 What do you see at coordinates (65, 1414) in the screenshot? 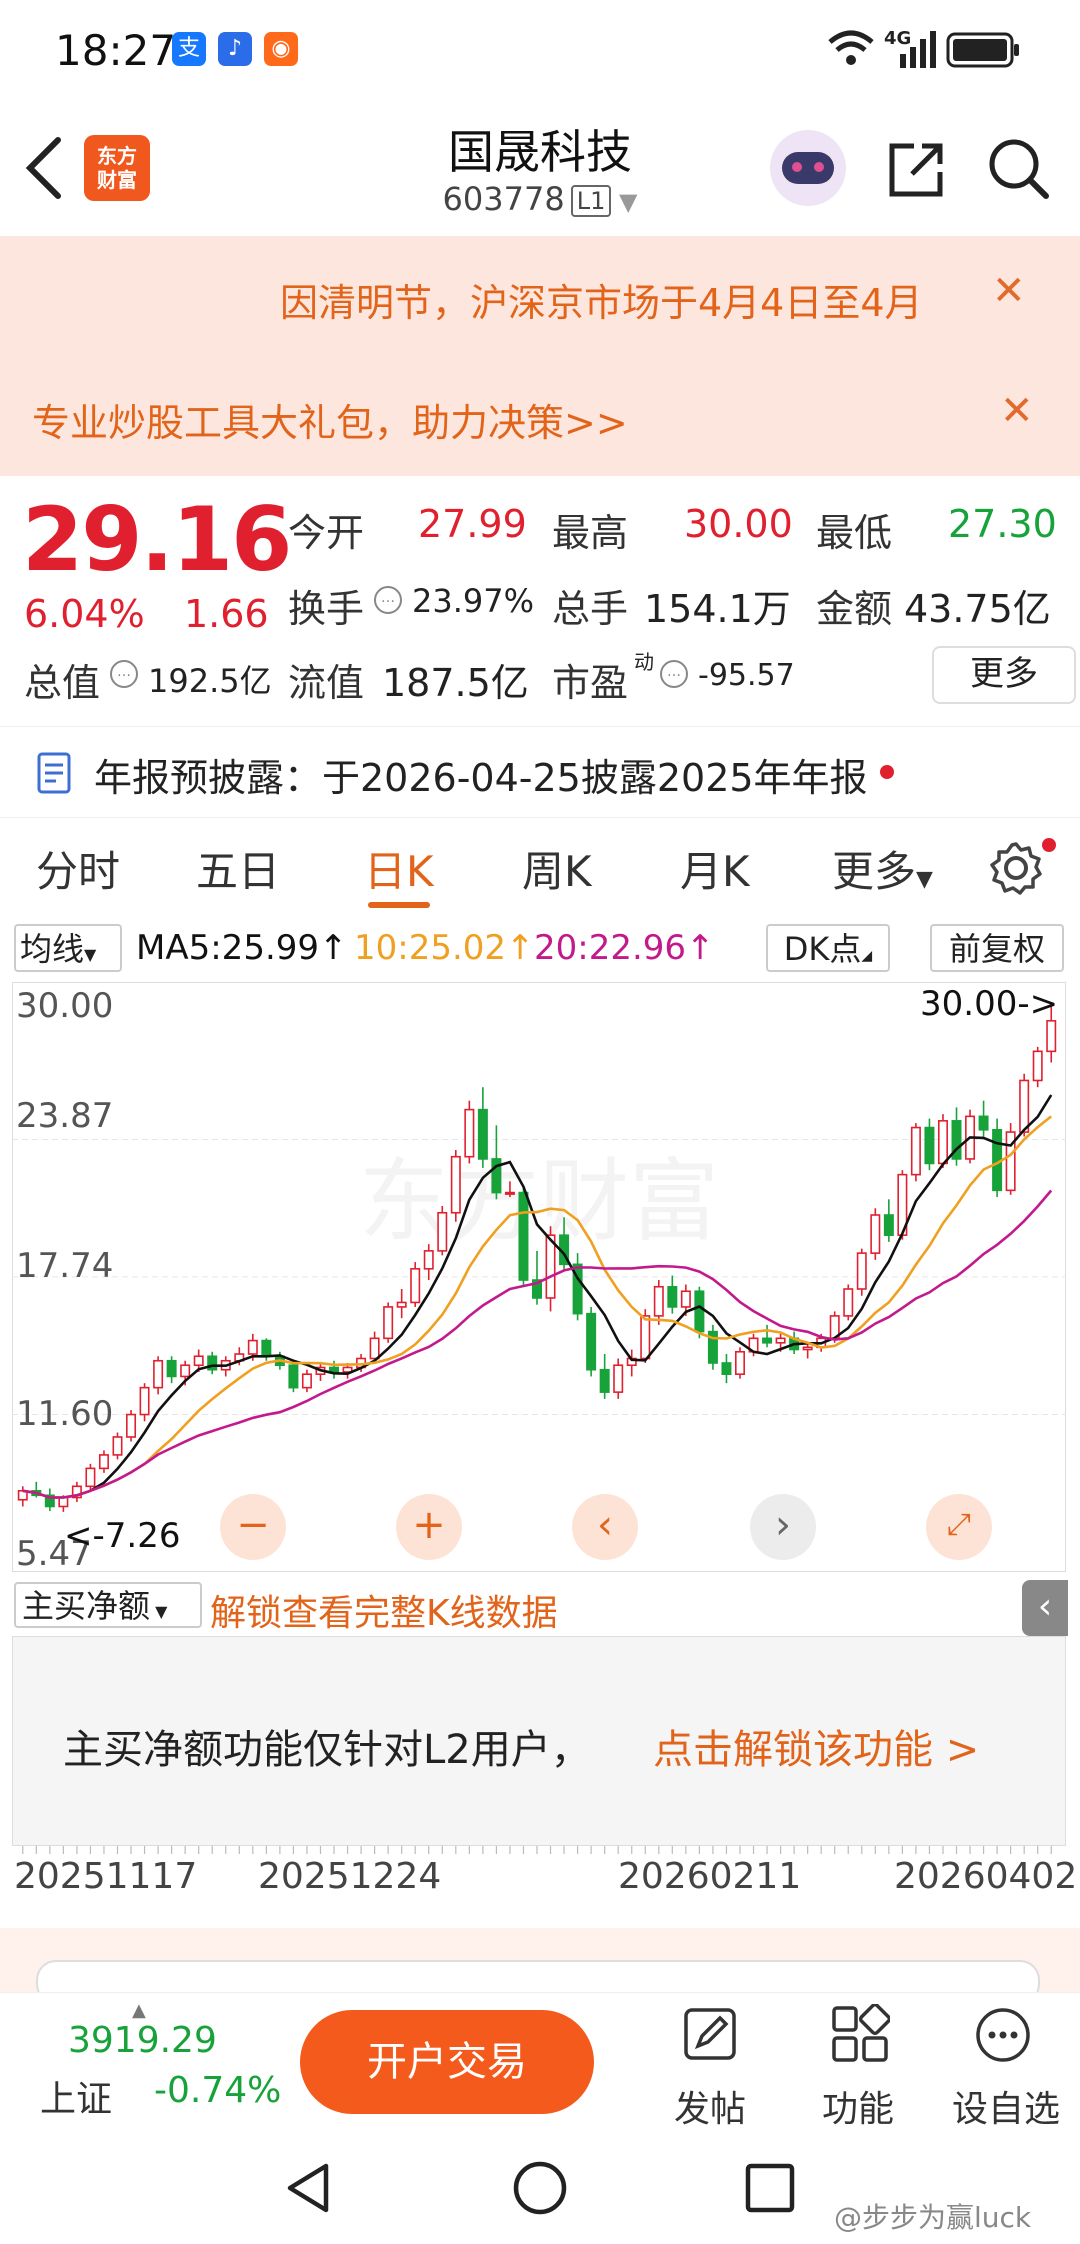
I see `y-tick-label: 11.60` at bounding box center [65, 1414].